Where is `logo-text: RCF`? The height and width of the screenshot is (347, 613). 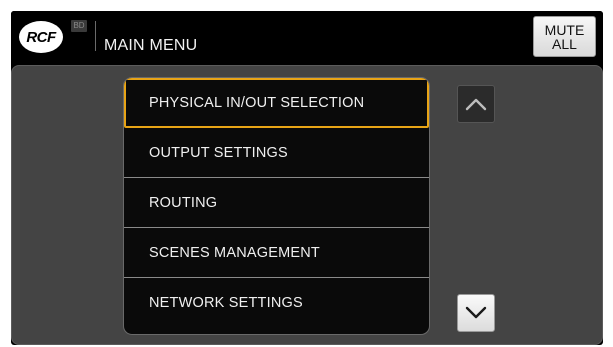
logo-text: RCF is located at coordinates (41, 37).